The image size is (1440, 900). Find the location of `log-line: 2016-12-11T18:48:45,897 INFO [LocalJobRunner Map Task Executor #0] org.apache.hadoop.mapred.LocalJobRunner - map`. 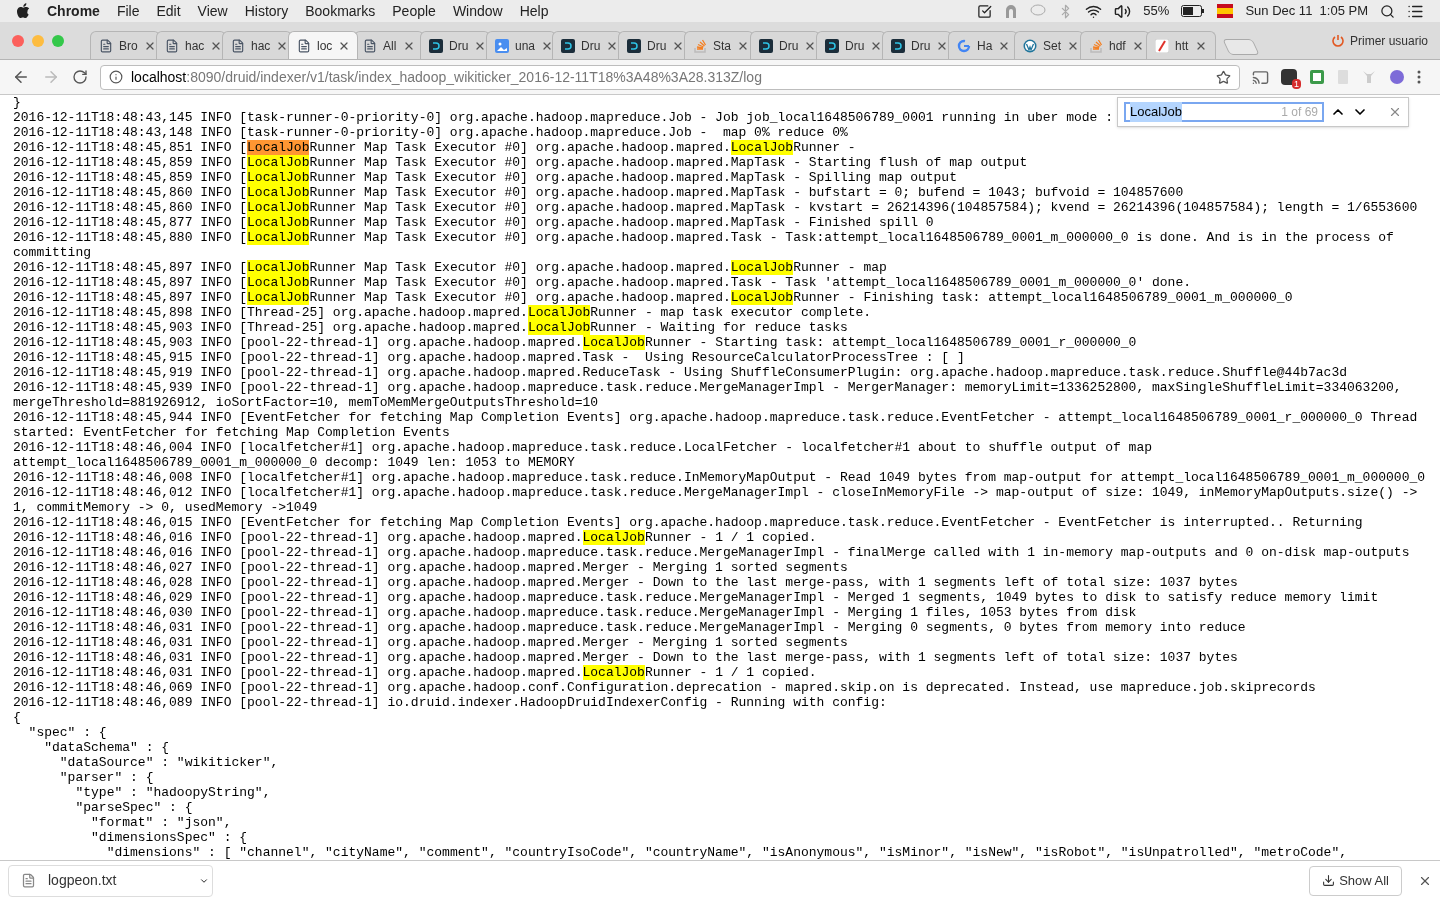

log-line: 2016-12-11T18:48:45,897 INFO [LocalJobRunner Map Task Executor #0] org.apache.hadoop.mapred.LocalJobRunner - map is located at coordinates (450, 267).